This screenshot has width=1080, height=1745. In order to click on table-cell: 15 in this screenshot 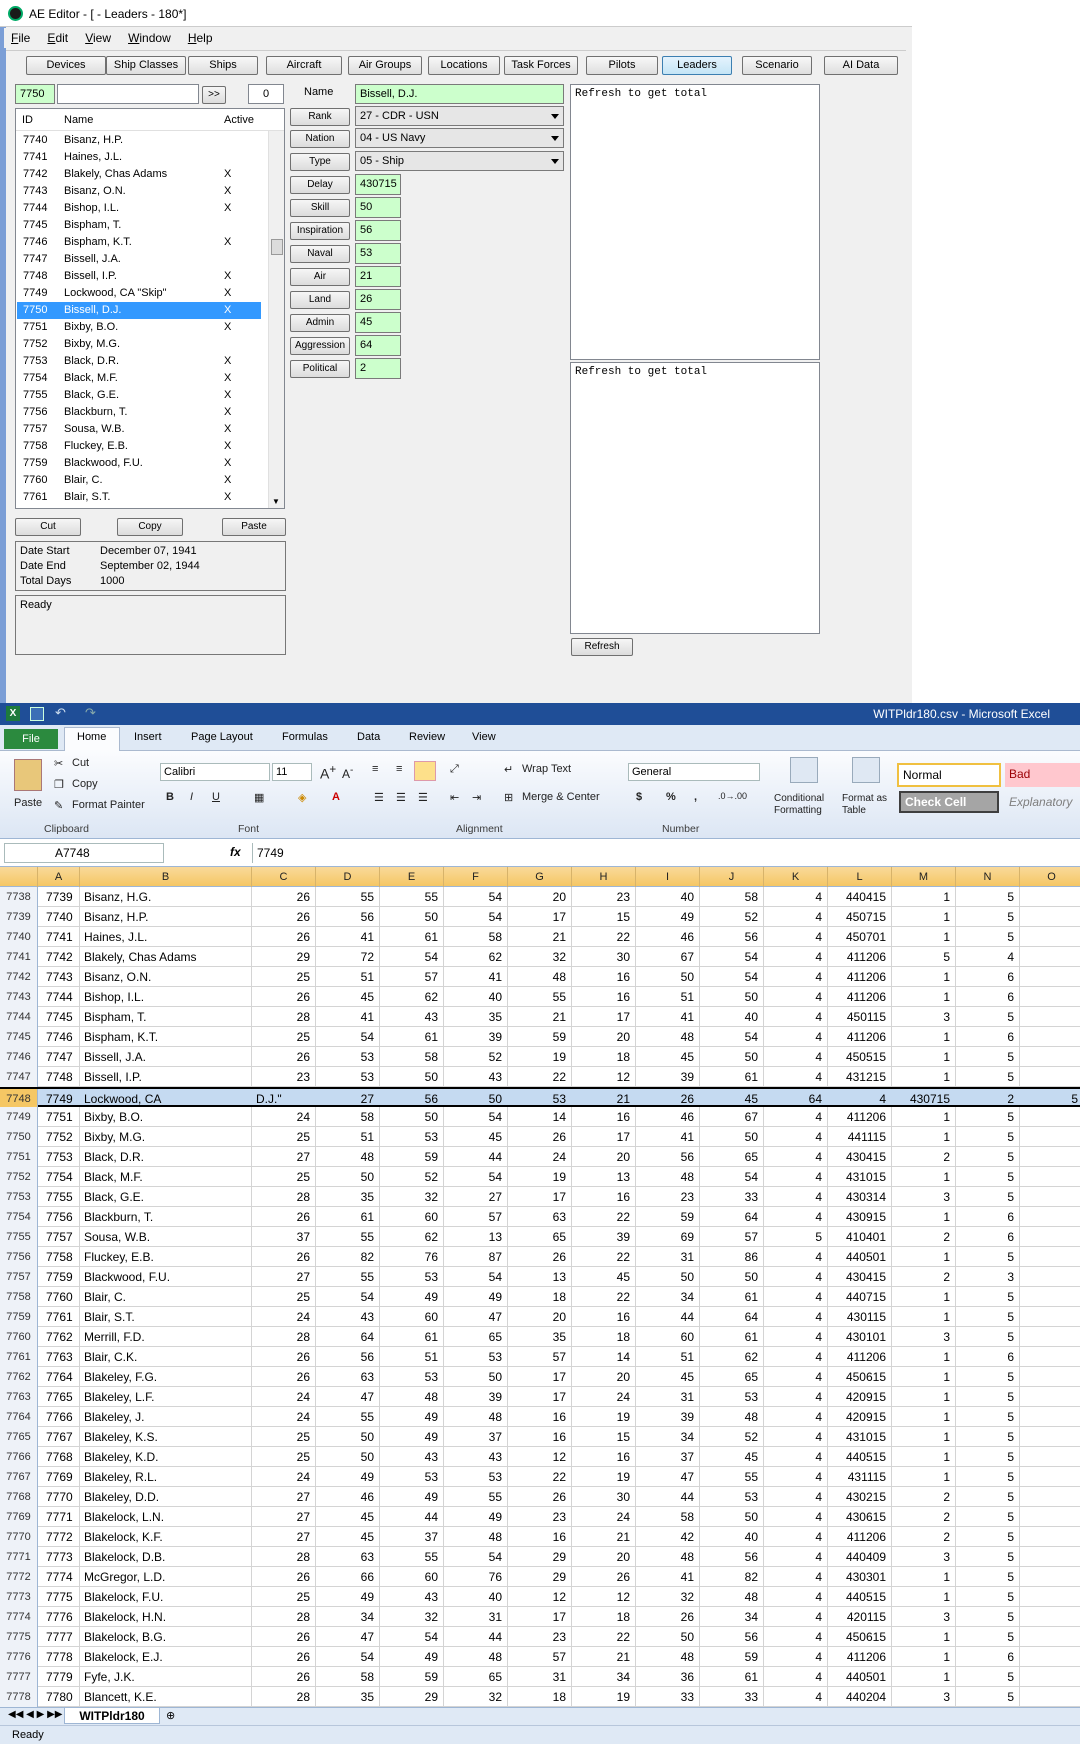, I will do `click(604, 917)`.